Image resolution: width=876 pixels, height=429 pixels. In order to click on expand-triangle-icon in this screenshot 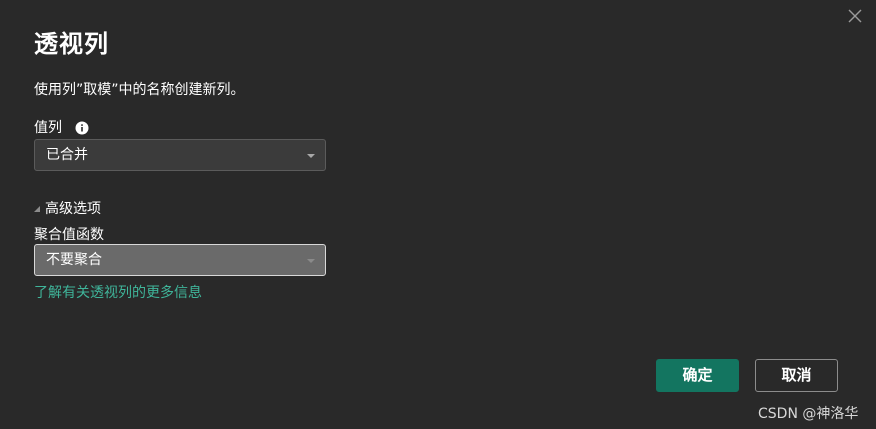, I will do `click(37, 209)`.